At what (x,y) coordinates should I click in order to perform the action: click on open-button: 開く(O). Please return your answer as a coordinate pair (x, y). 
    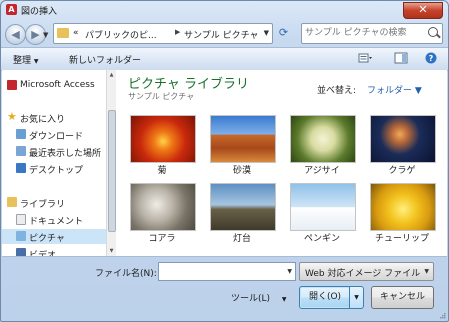
    Looking at the image, I should click on (325, 297).